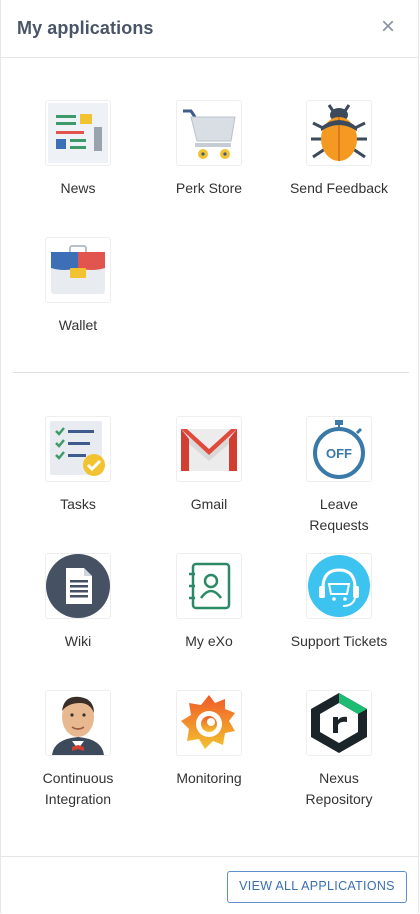 Image resolution: width=420 pixels, height=914 pixels. Describe the element at coordinates (209, 449) in the screenshot. I see `gmail-icon` at that location.